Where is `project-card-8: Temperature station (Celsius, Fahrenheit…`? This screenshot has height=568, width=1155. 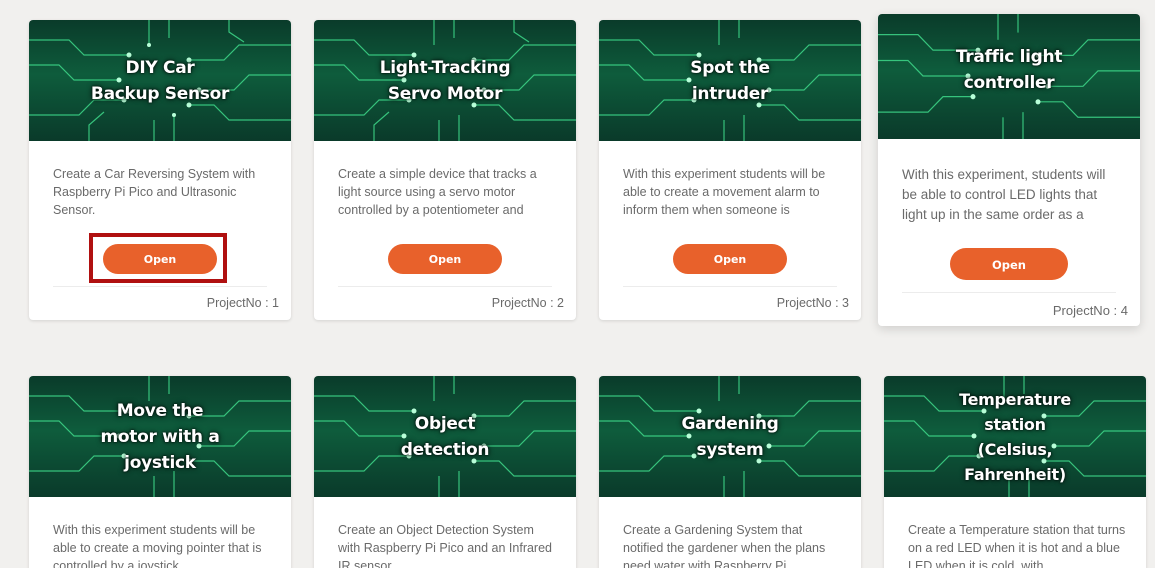 project-card-8: Temperature station (Celsius, Fahrenheit… is located at coordinates (1015, 472).